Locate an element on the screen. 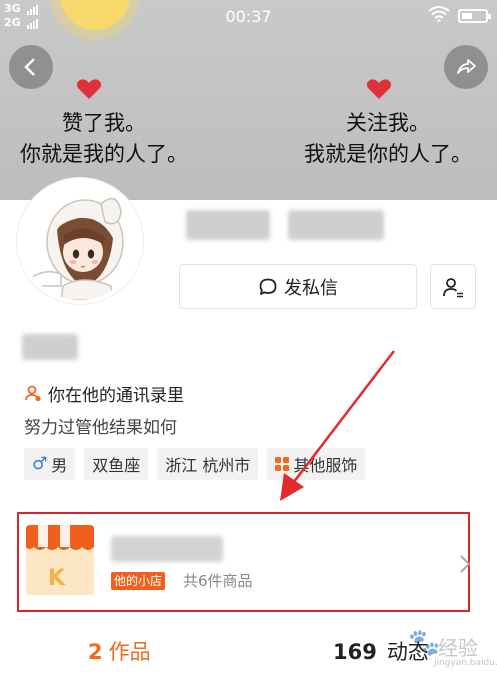 This screenshot has width=497, height=681. watermark: 🐾 经验 jingyan.baidu.com is located at coordinates (452, 648).